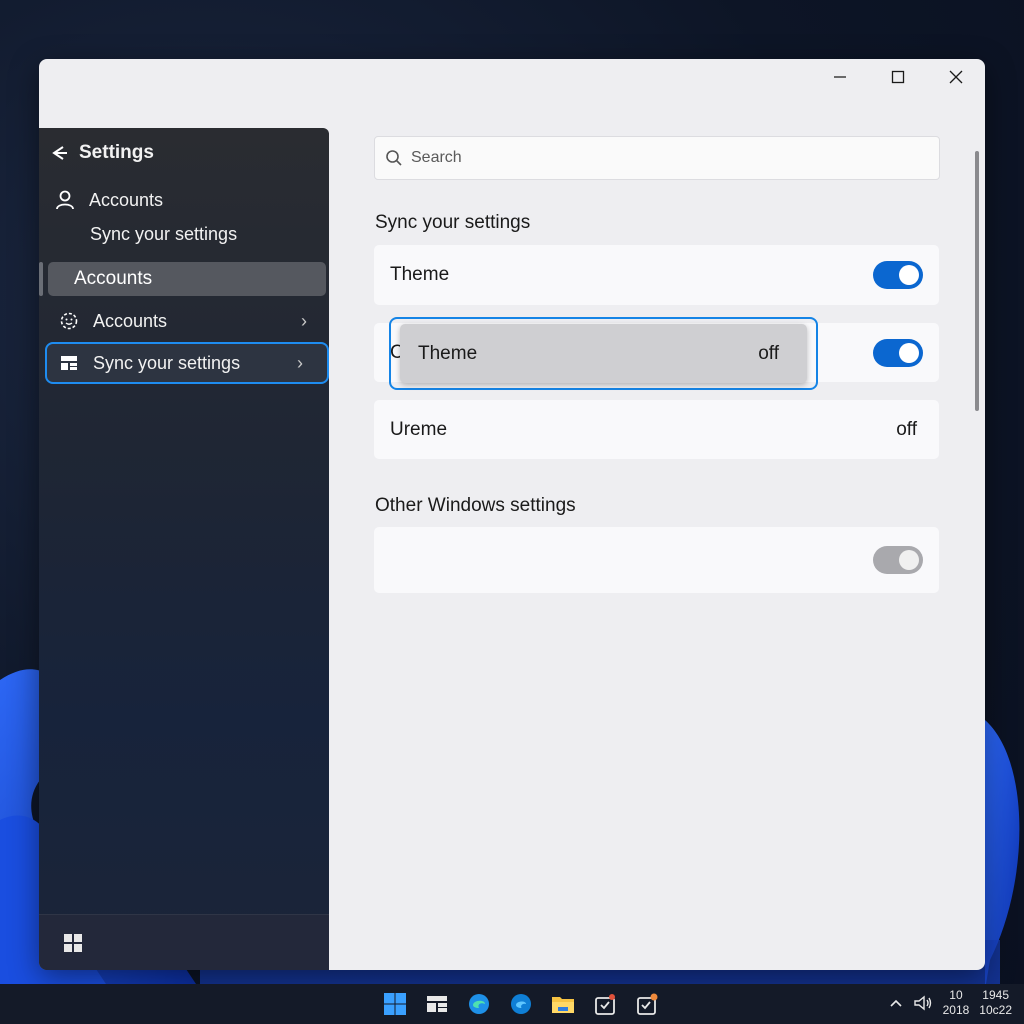 This screenshot has height=1024, width=1024. I want to click on store-bag-icon, so click(605, 1004).